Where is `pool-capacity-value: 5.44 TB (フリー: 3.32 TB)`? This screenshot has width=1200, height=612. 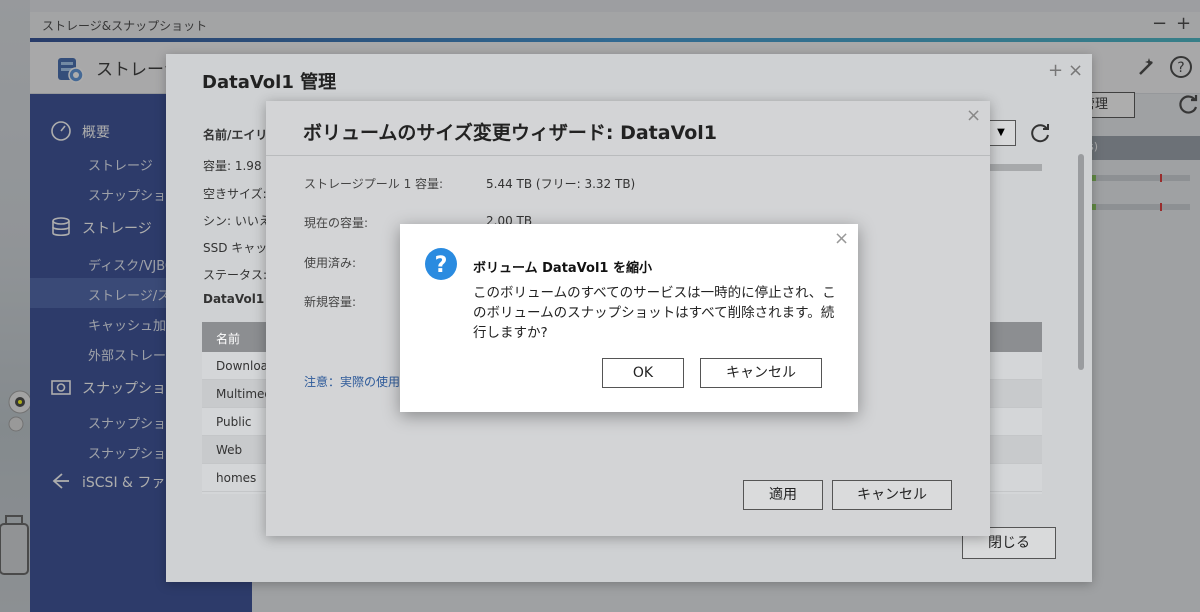
pool-capacity-value: 5.44 TB (フリー: 3.32 TB) is located at coordinates (561, 184).